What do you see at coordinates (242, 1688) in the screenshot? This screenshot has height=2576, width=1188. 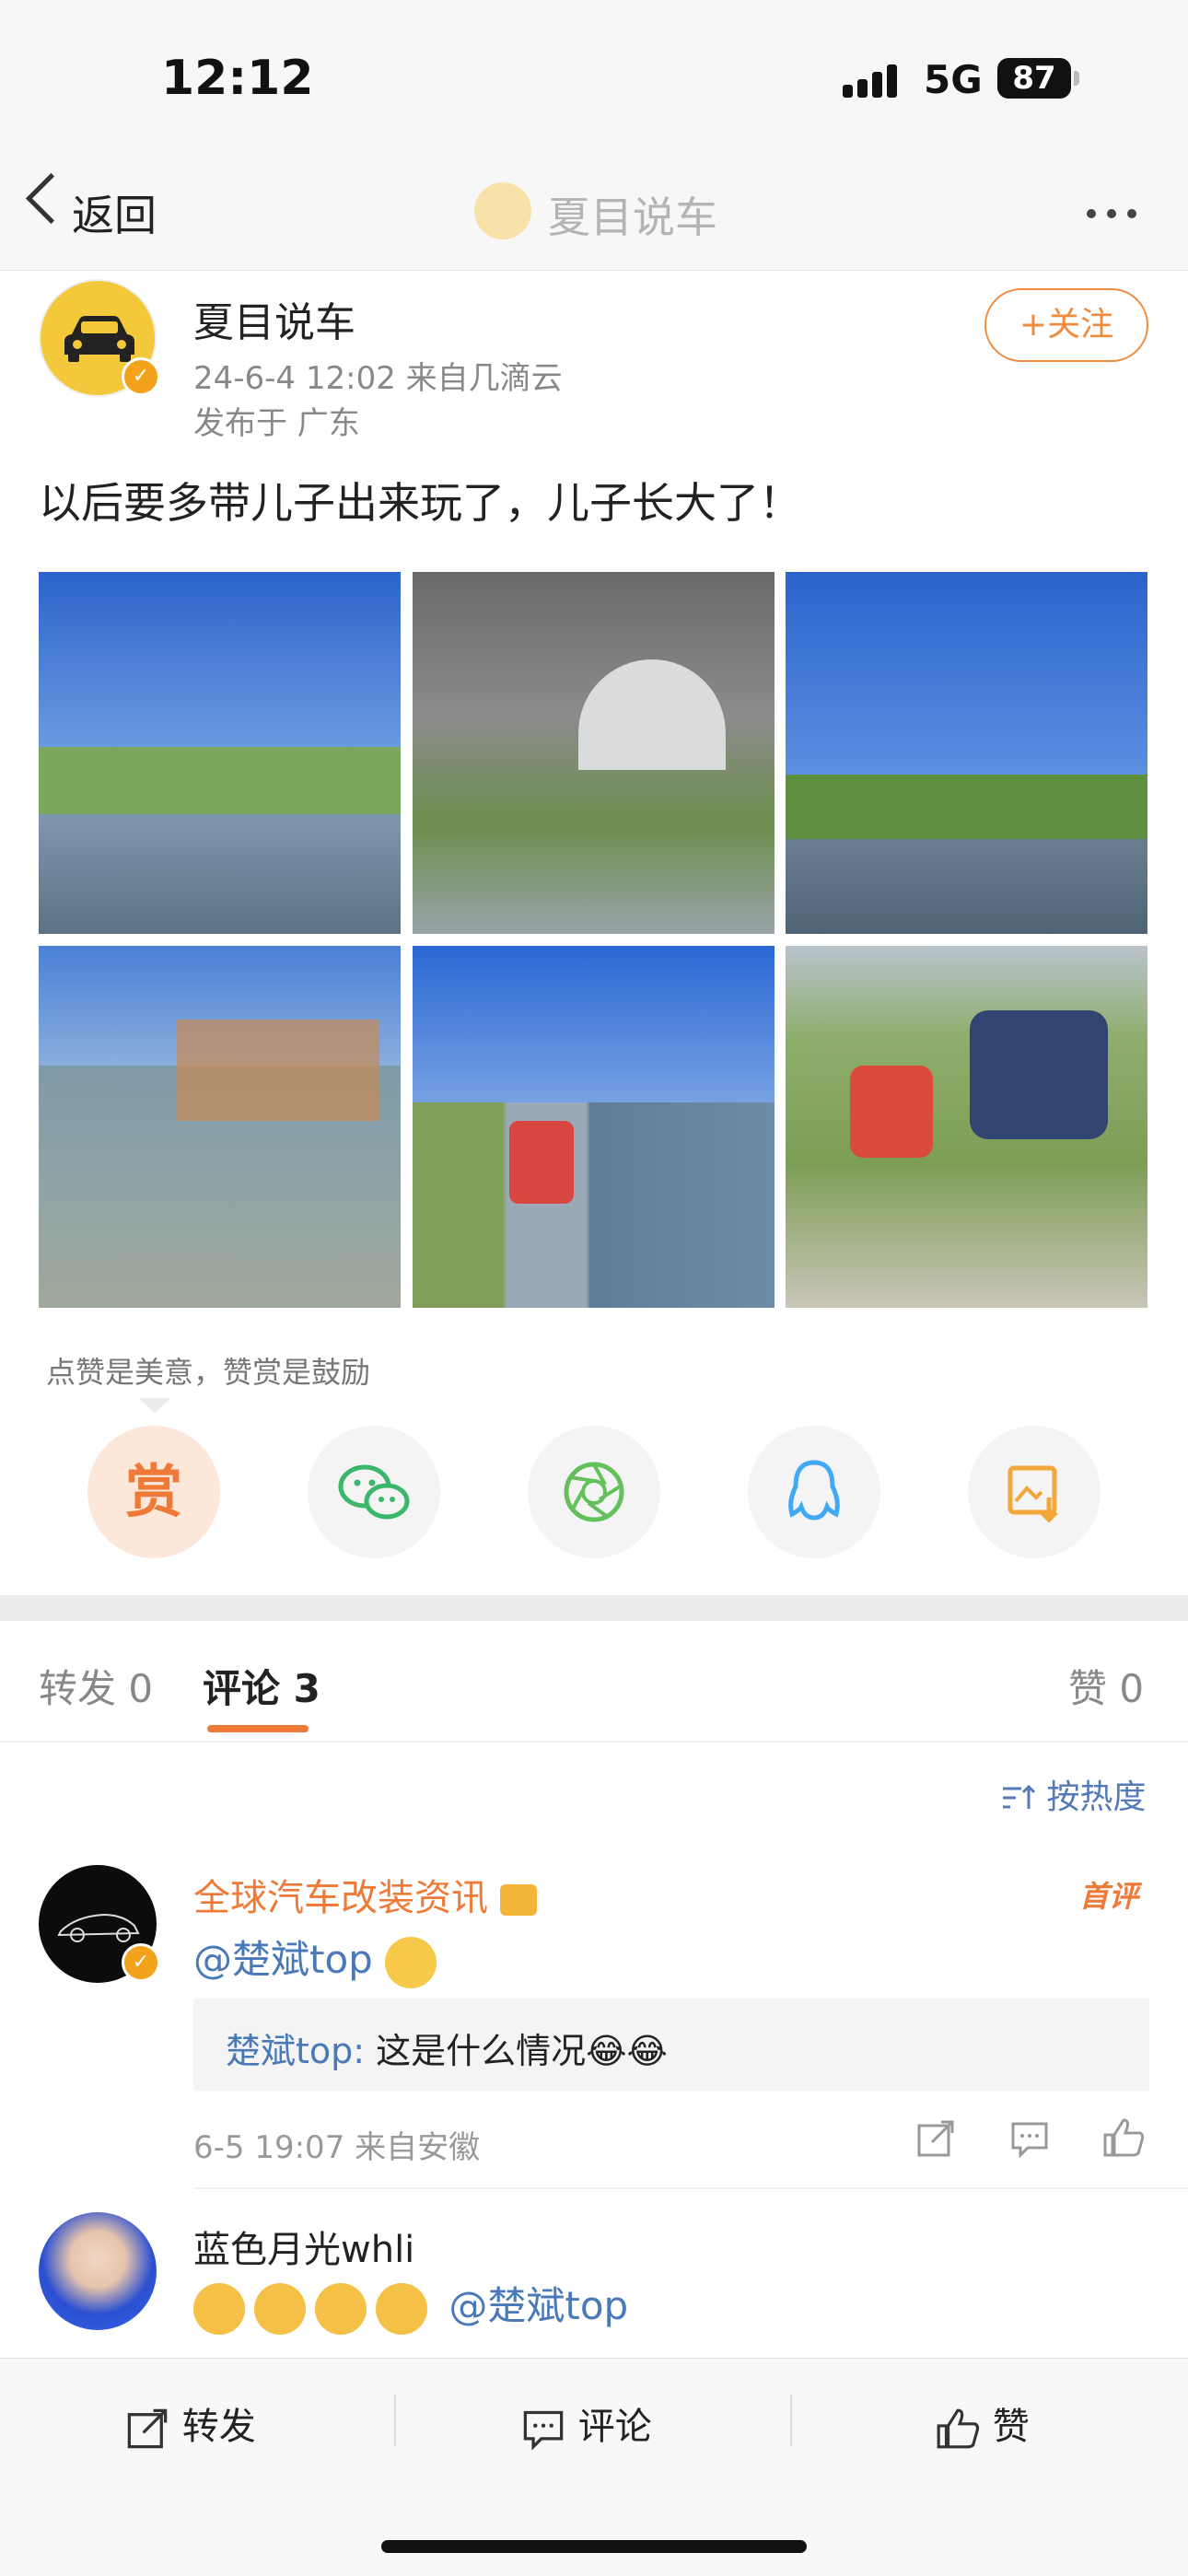 I see `tab-comment-label: 评论` at bounding box center [242, 1688].